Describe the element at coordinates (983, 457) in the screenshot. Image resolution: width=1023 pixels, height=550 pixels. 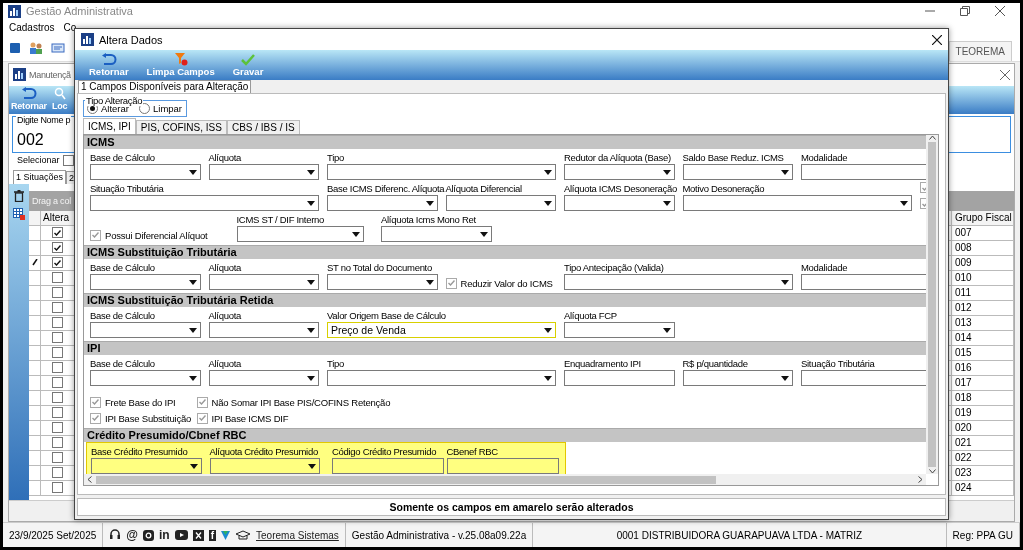
I see `table-cell: 022` at that location.